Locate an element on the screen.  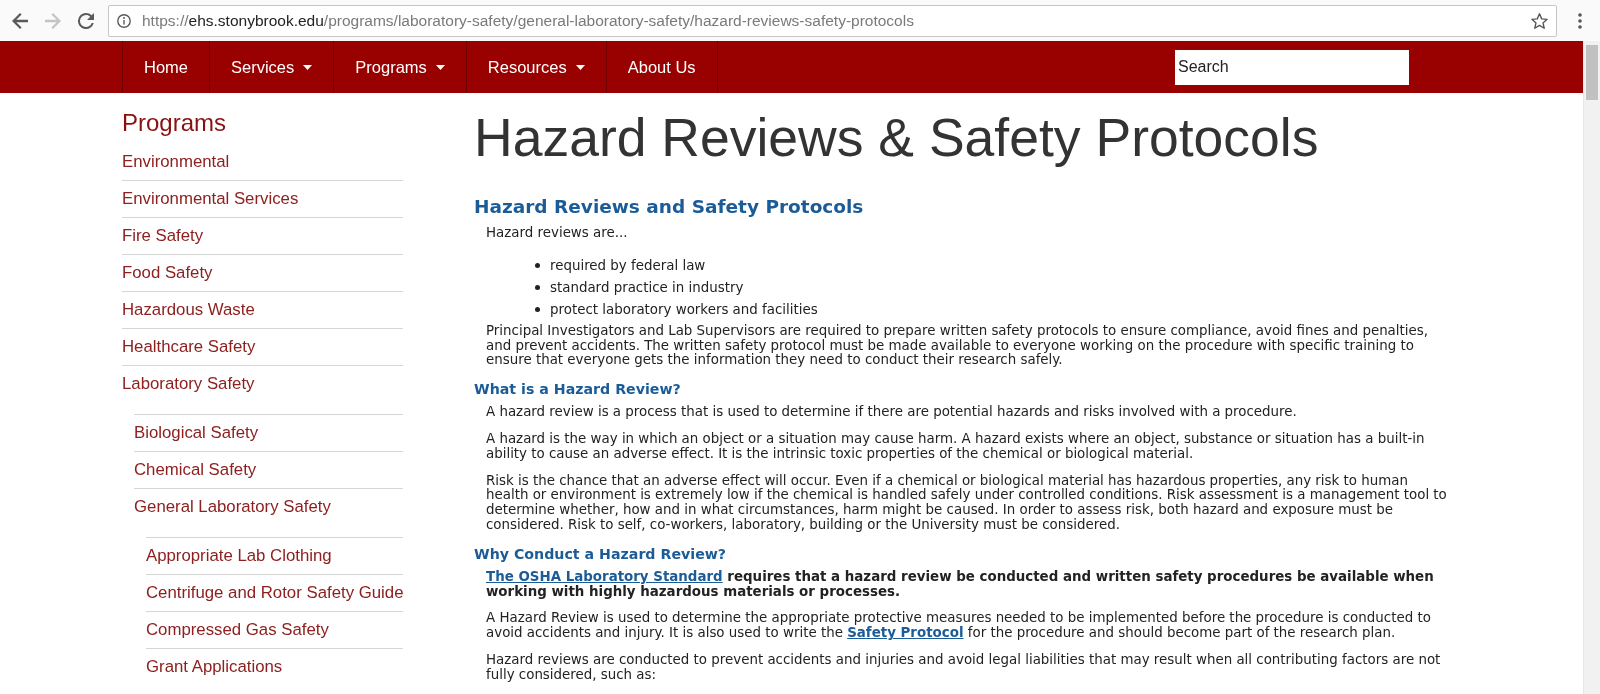
sidebar-link: Fire Safety is located at coordinates (262, 236).